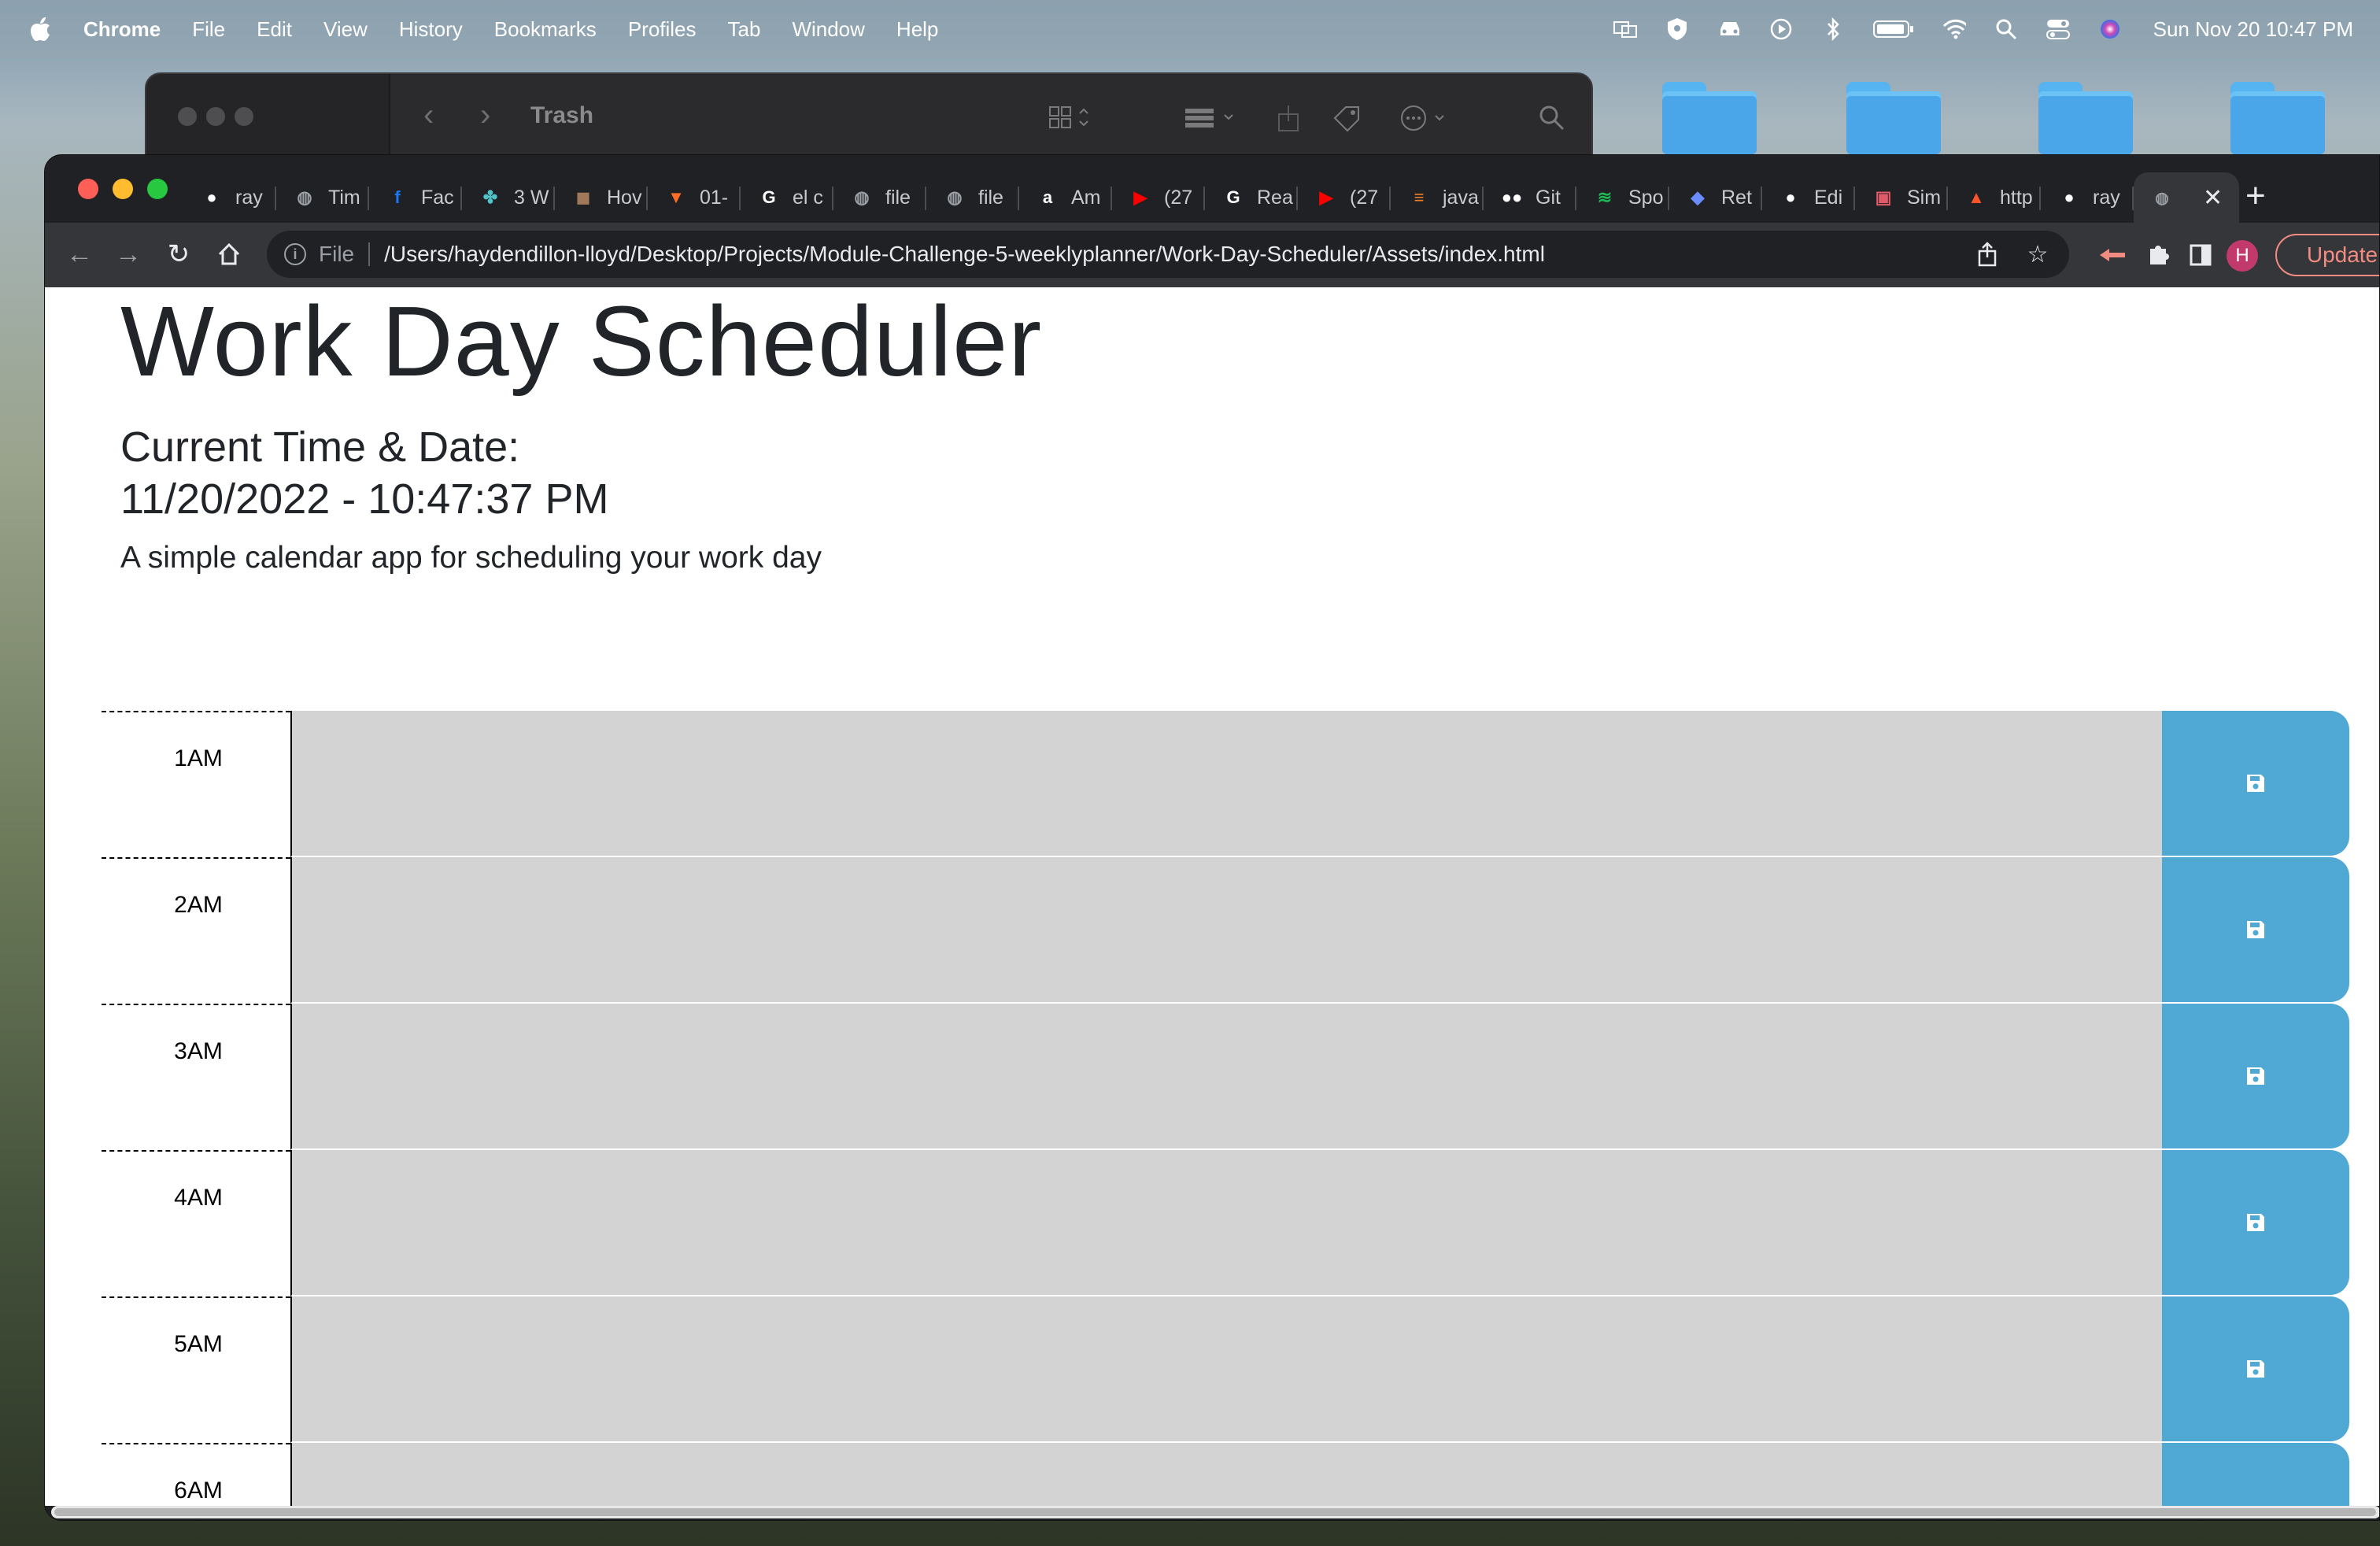  I want to click on tab-title: Spo, so click(1646, 197).